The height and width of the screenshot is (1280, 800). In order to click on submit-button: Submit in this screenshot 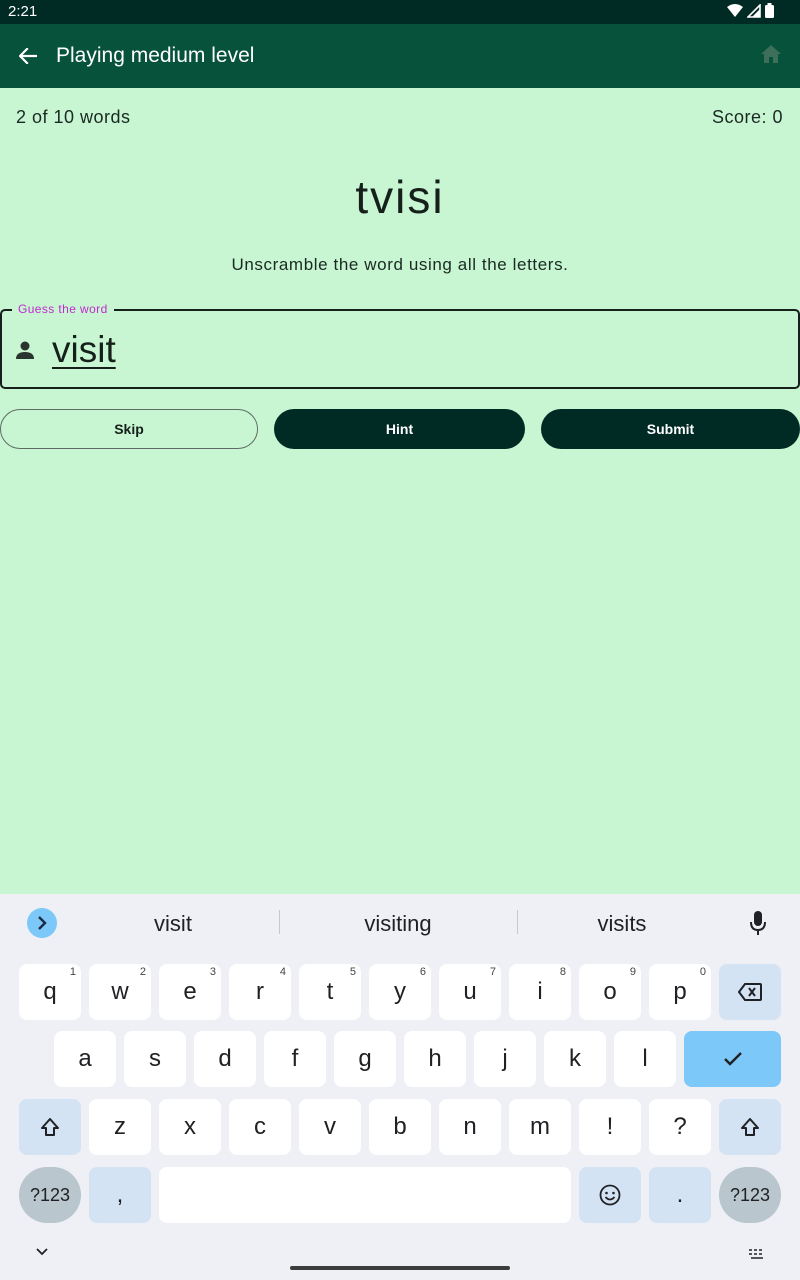, I will do `click(670, 429)`.